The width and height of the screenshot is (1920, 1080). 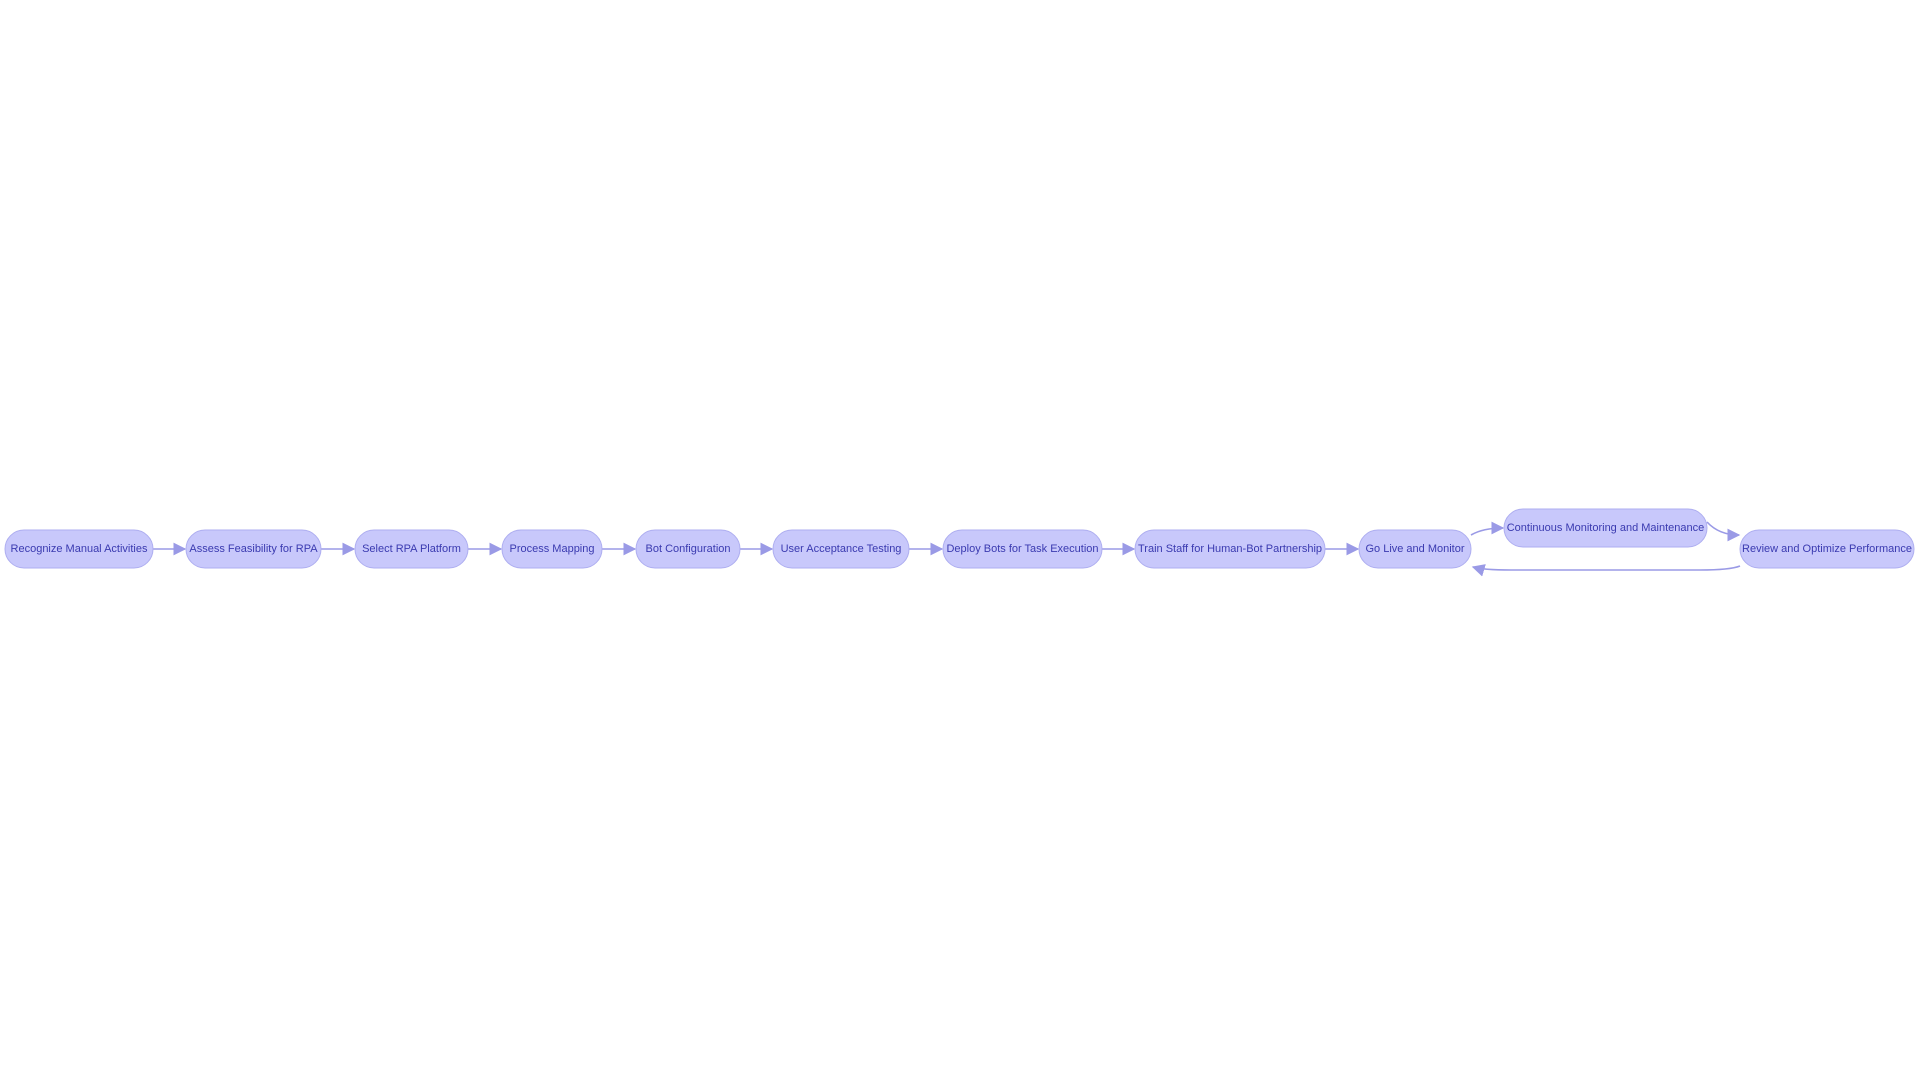 I want to click on node-label: Deploy Bots for Task Execution, so click(x=1022, y=549).